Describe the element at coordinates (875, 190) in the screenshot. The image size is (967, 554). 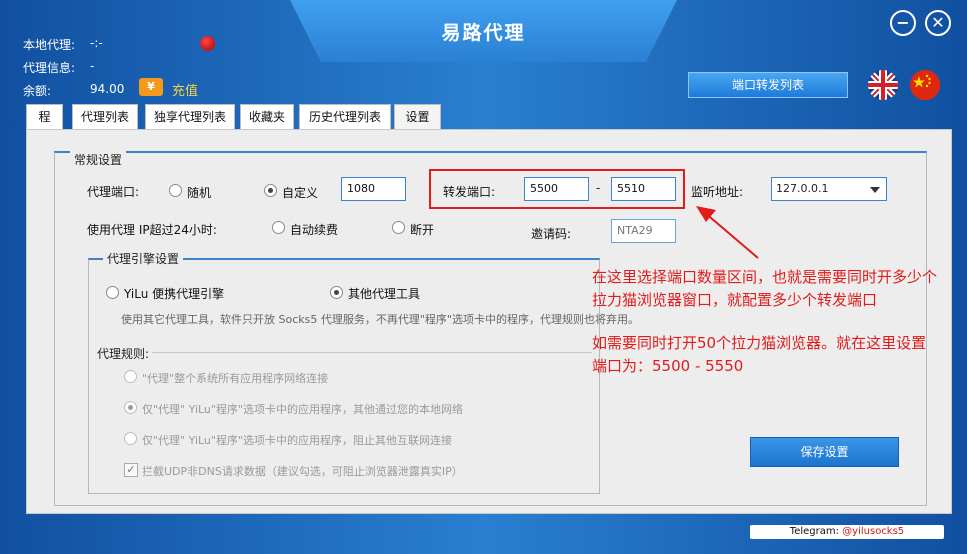
I see `chevron-down-icon` at that location.